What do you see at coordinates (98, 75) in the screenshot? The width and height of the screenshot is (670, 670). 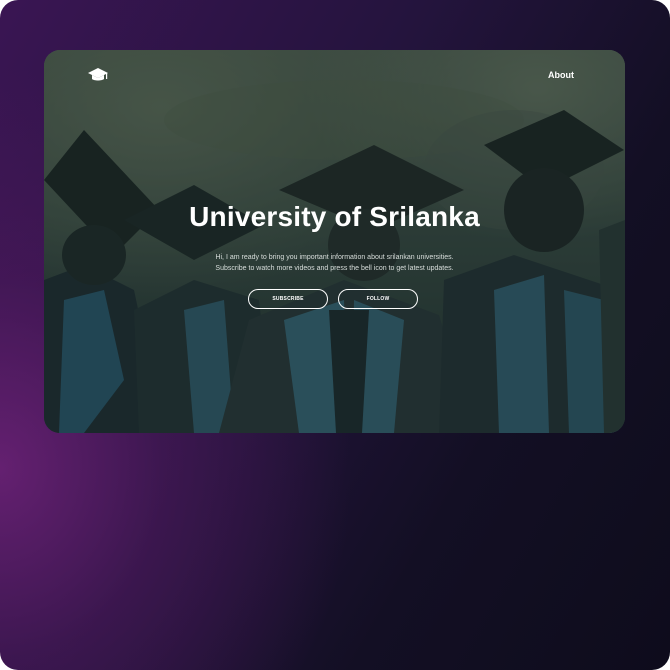 I see `graduation-cap-icon` at bounding box center [98, 75].